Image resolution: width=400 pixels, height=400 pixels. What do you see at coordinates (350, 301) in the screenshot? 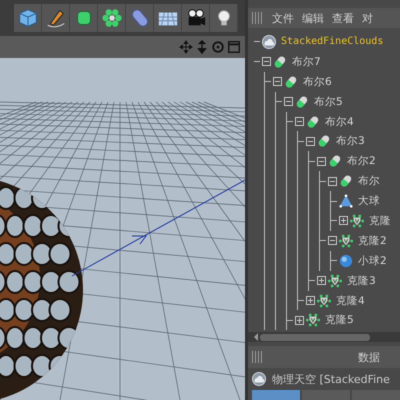
I see `tree-item: 克隆4` at bounding box center [350, 301].